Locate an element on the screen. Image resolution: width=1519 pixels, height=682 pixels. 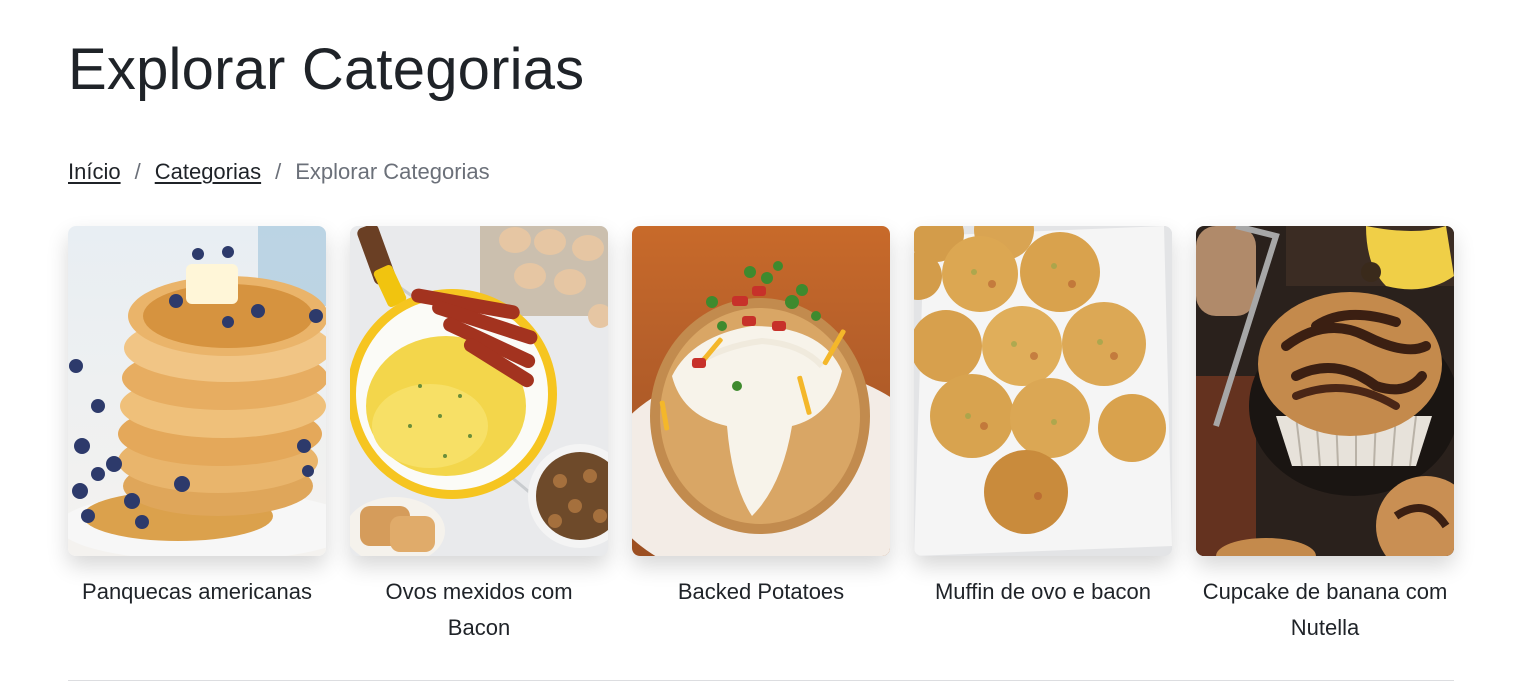
category-card-egg-bacon-muffins: Muffin de ovo e bacon is located at coordinates (1043, 436).